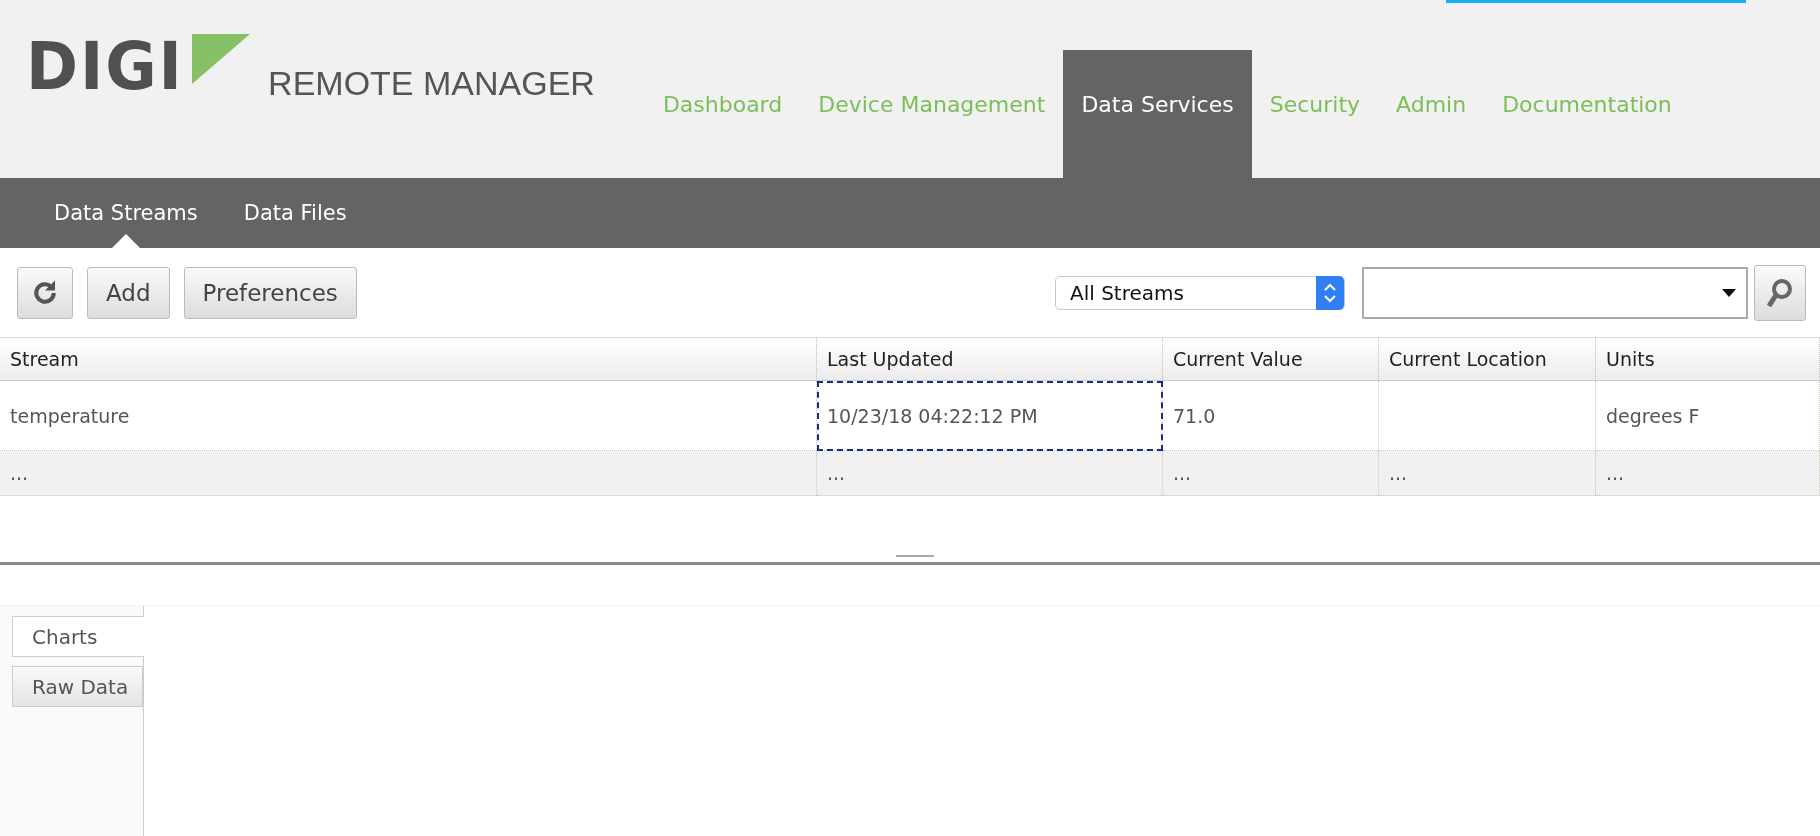 The width and height of the screenshot is (1820, 836). I want to click on selection-notch-icon, so click(125, 241).